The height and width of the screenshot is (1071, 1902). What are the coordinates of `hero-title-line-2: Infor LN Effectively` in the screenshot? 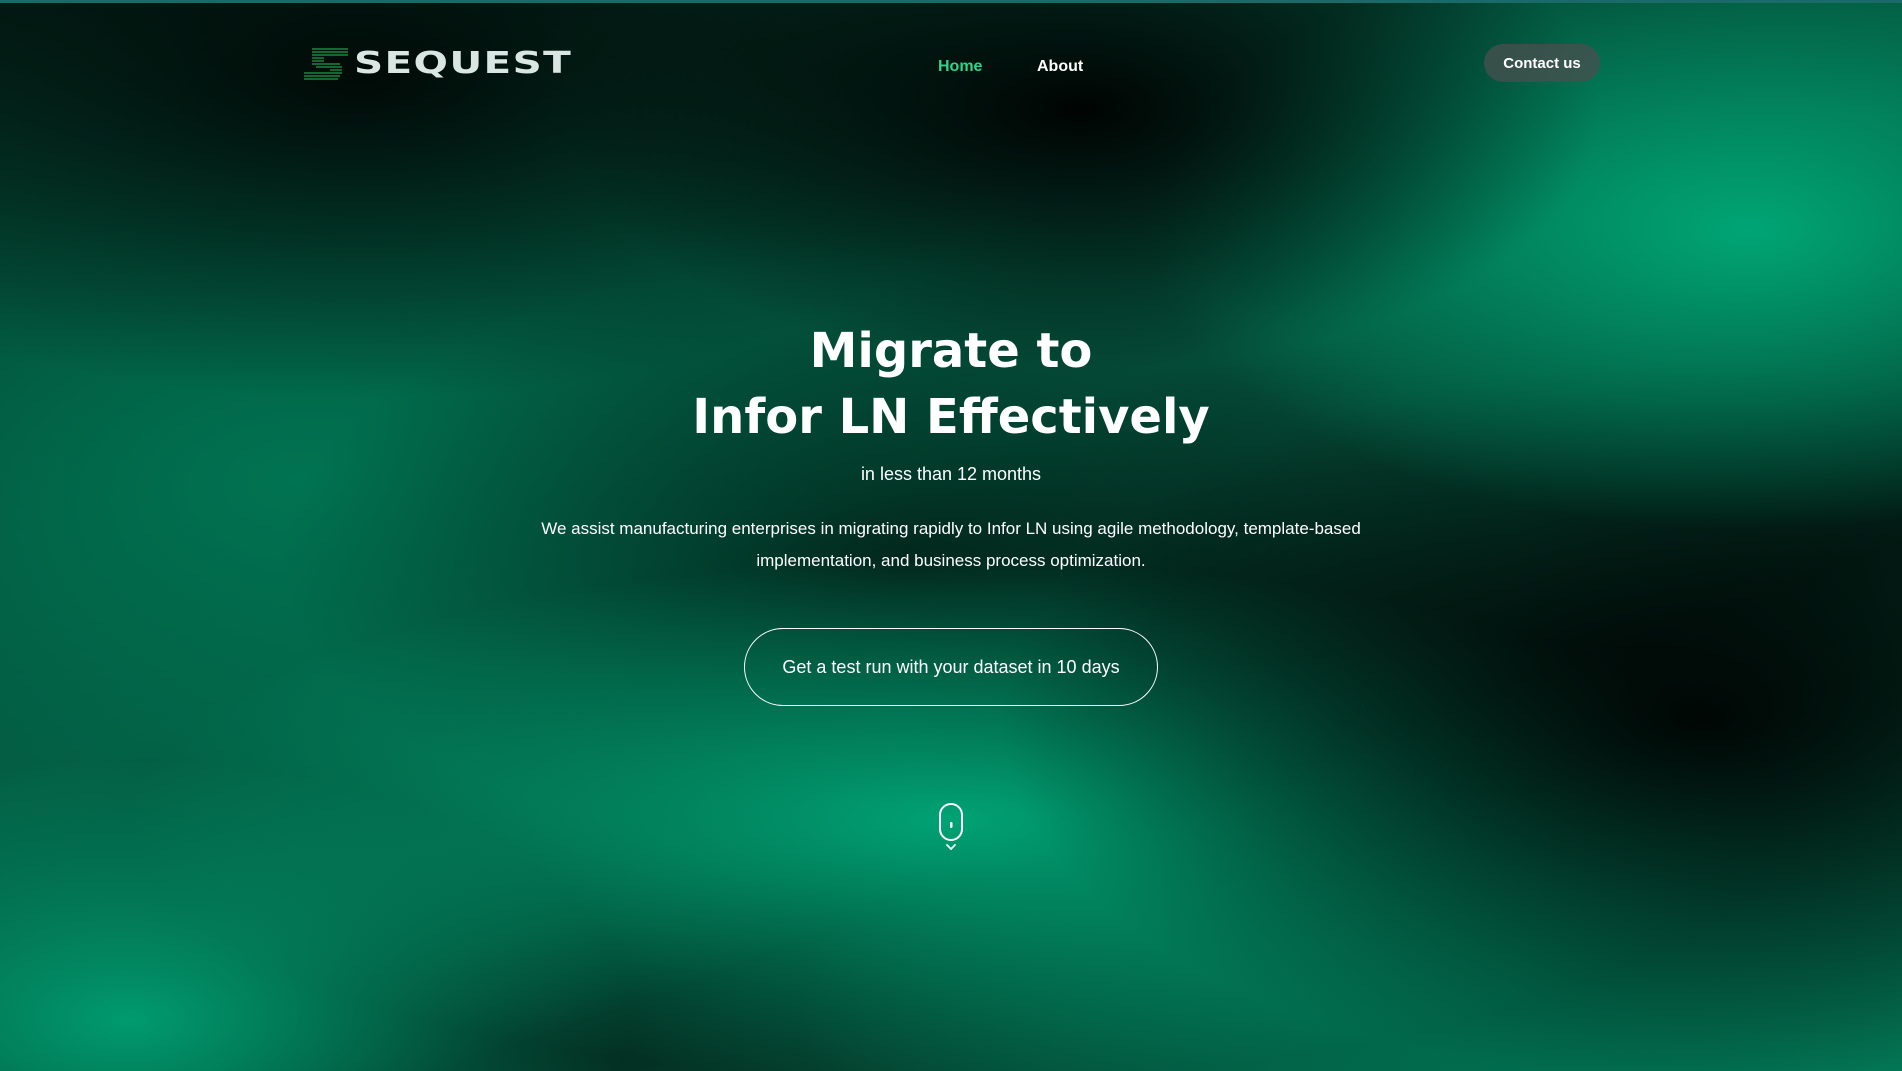 It's located at (951, 417).